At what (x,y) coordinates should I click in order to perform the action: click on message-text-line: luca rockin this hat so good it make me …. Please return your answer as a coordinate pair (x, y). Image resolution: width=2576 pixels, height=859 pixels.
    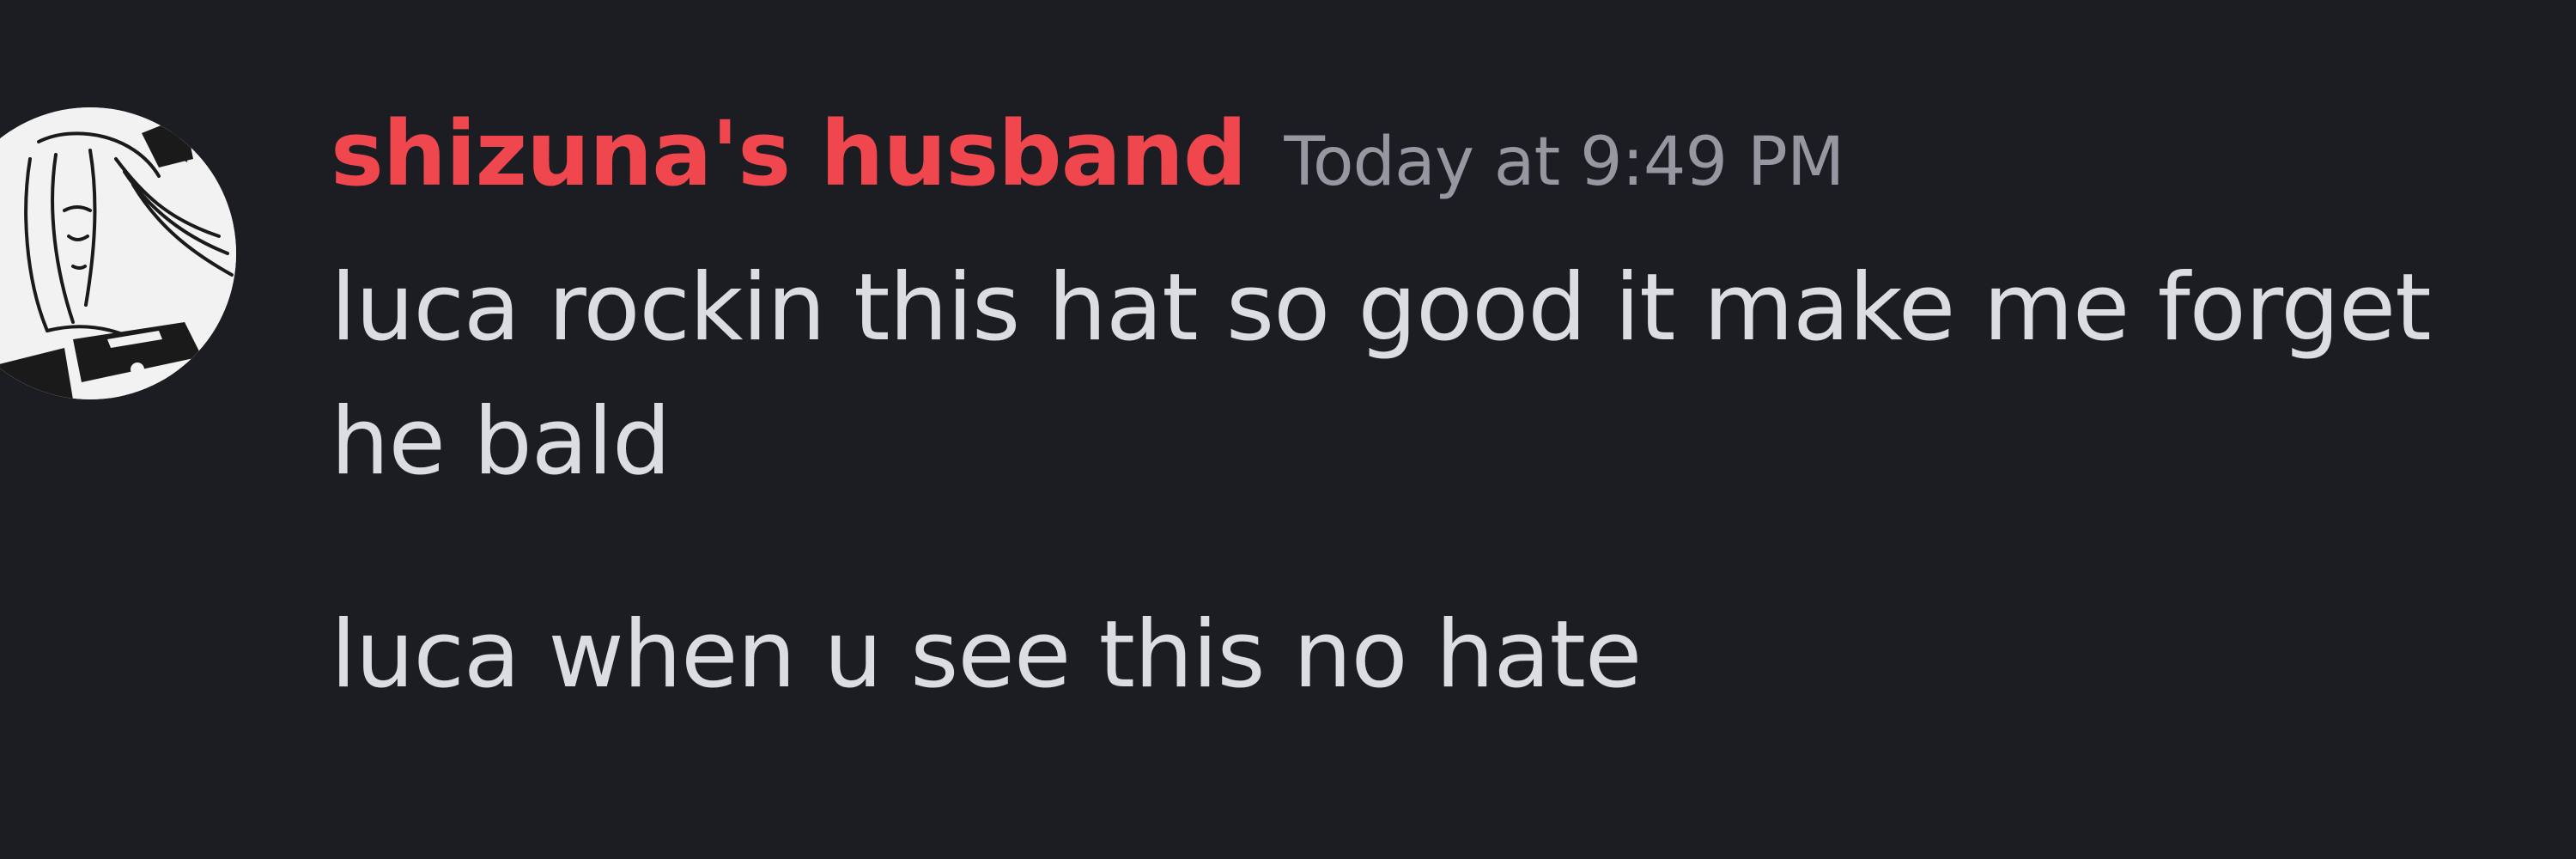
    Looking at the image, I should click on (1382, 308).